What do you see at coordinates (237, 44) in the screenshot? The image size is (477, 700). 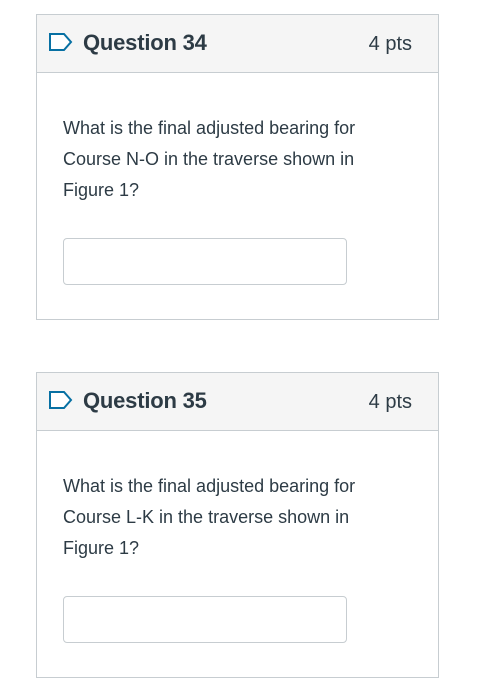 I see `question-header: Question 34 4 pts` at bounding box center [237, 44].